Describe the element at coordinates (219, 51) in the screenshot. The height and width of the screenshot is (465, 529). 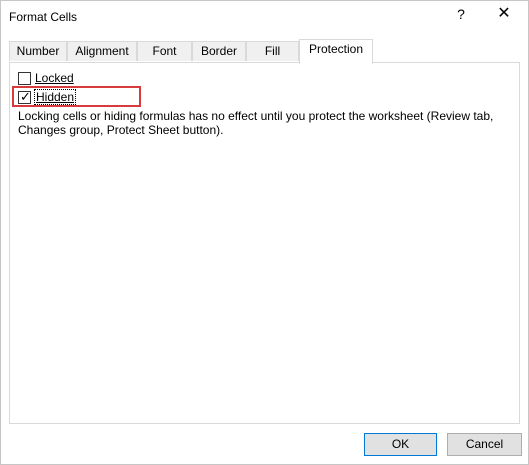
I see `tab-border: Border` at that location.